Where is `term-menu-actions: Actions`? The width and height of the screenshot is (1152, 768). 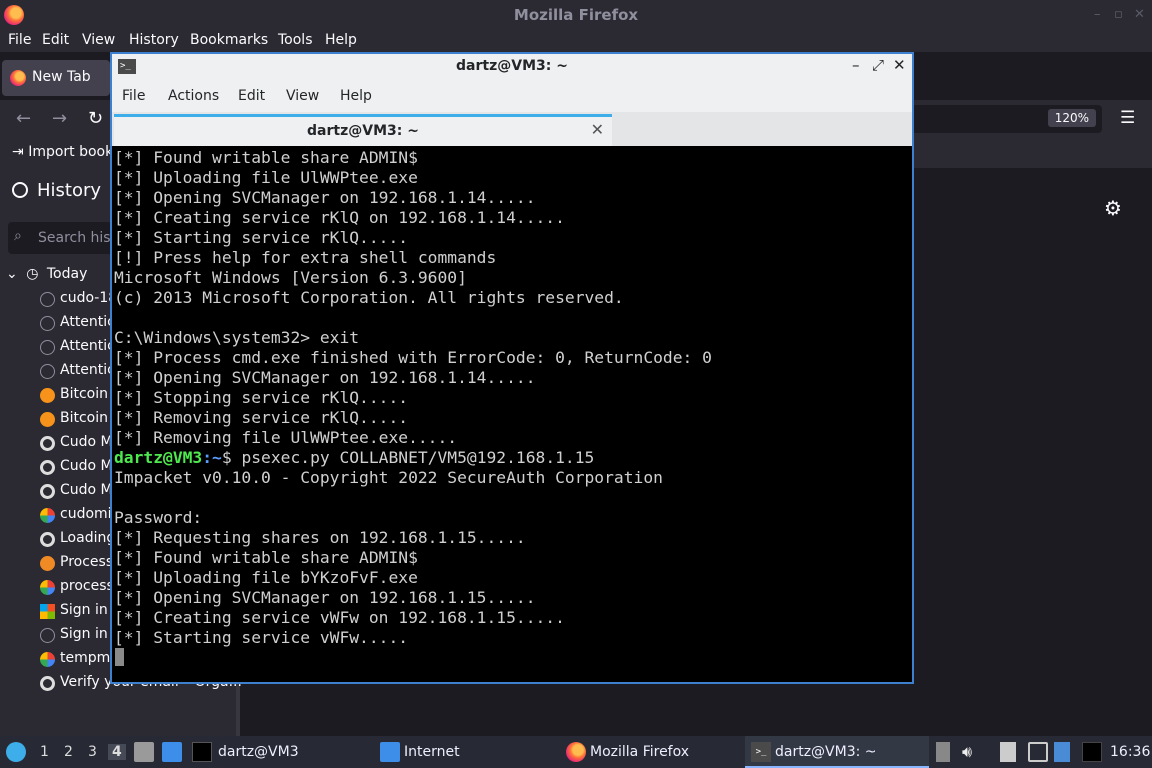
term-menu-actions: Actions is located at coordinates (193, 96).